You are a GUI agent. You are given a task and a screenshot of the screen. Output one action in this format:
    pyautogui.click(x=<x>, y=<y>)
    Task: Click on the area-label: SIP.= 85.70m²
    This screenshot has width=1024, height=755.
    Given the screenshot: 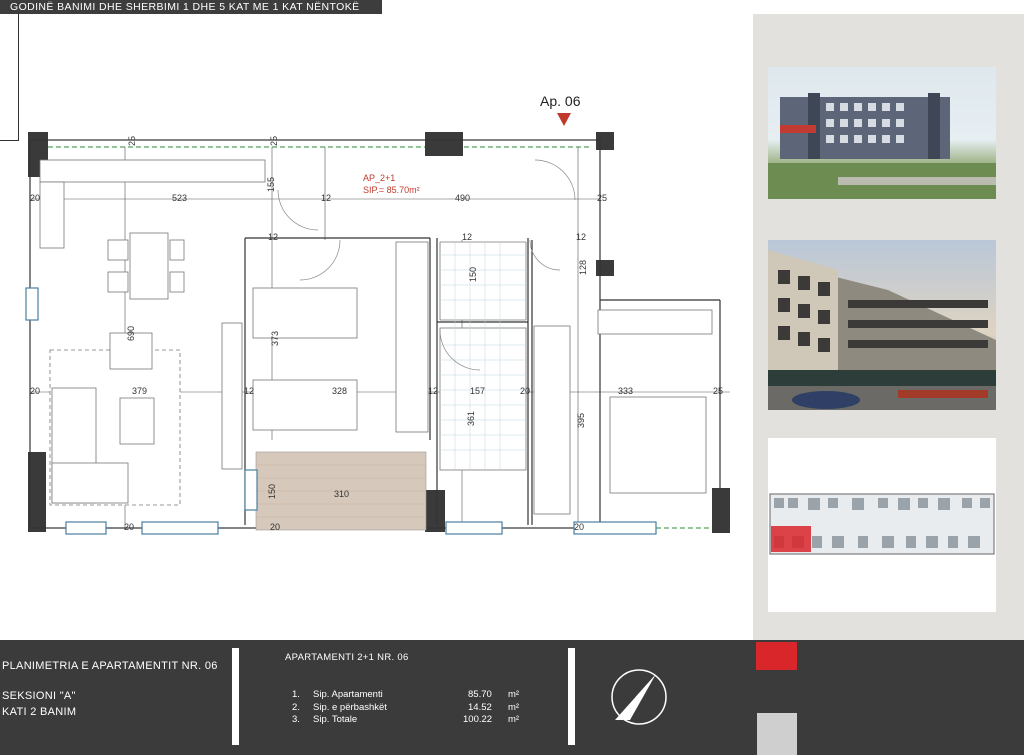 What is the action you would take?
    pyautogui.click(x=391, y=190)
    